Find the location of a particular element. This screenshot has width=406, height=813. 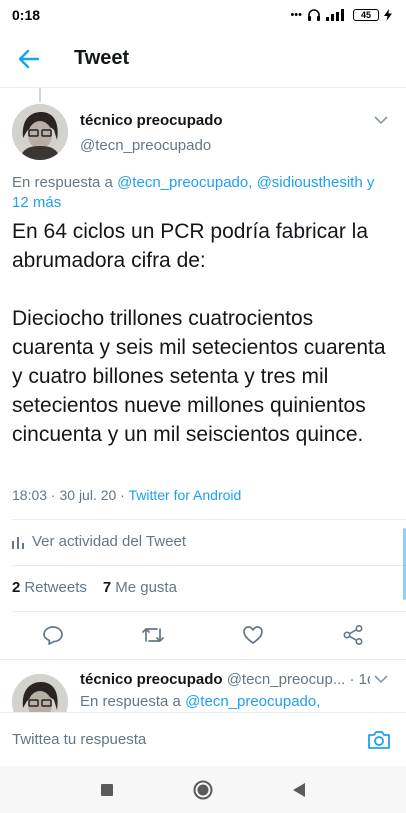

reply-composer: Twittea tu respuesta is located at coordinates (203, 739).